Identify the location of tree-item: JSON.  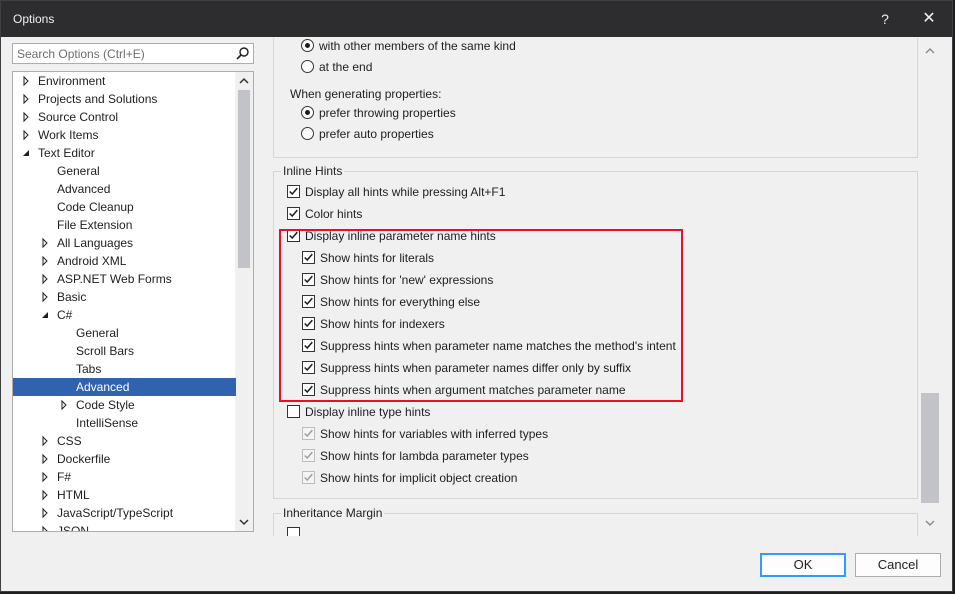
(124, 527).